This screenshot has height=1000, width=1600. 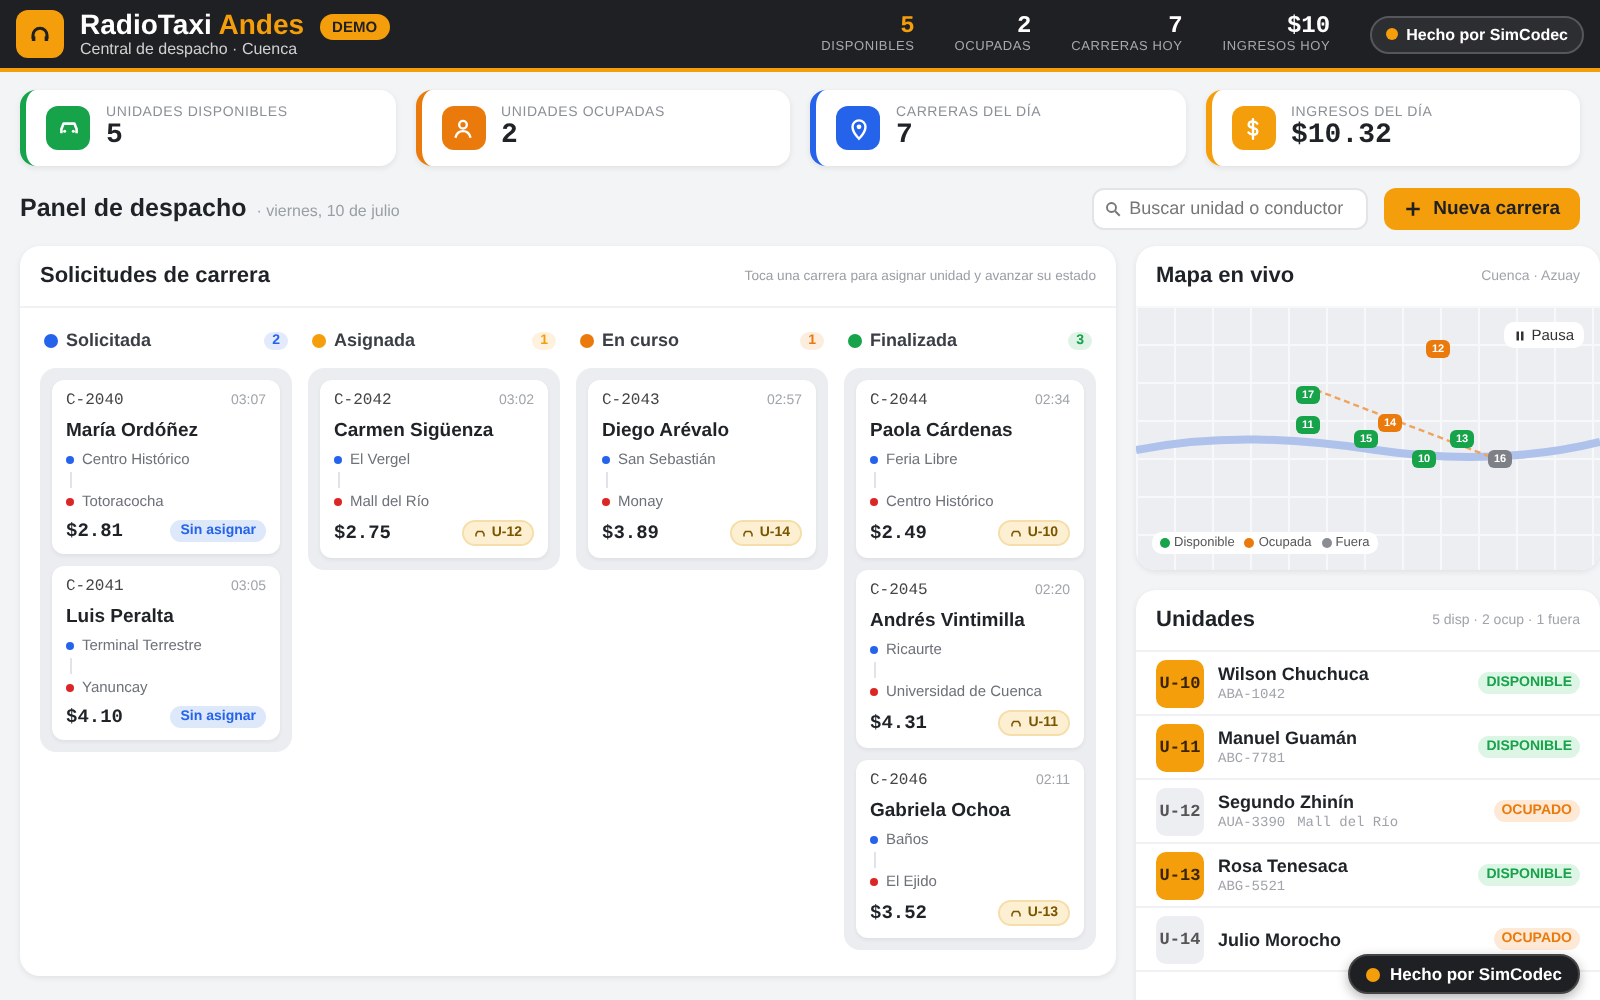 I want to click on ride-id: C-2040, so click(x=95, y=401).